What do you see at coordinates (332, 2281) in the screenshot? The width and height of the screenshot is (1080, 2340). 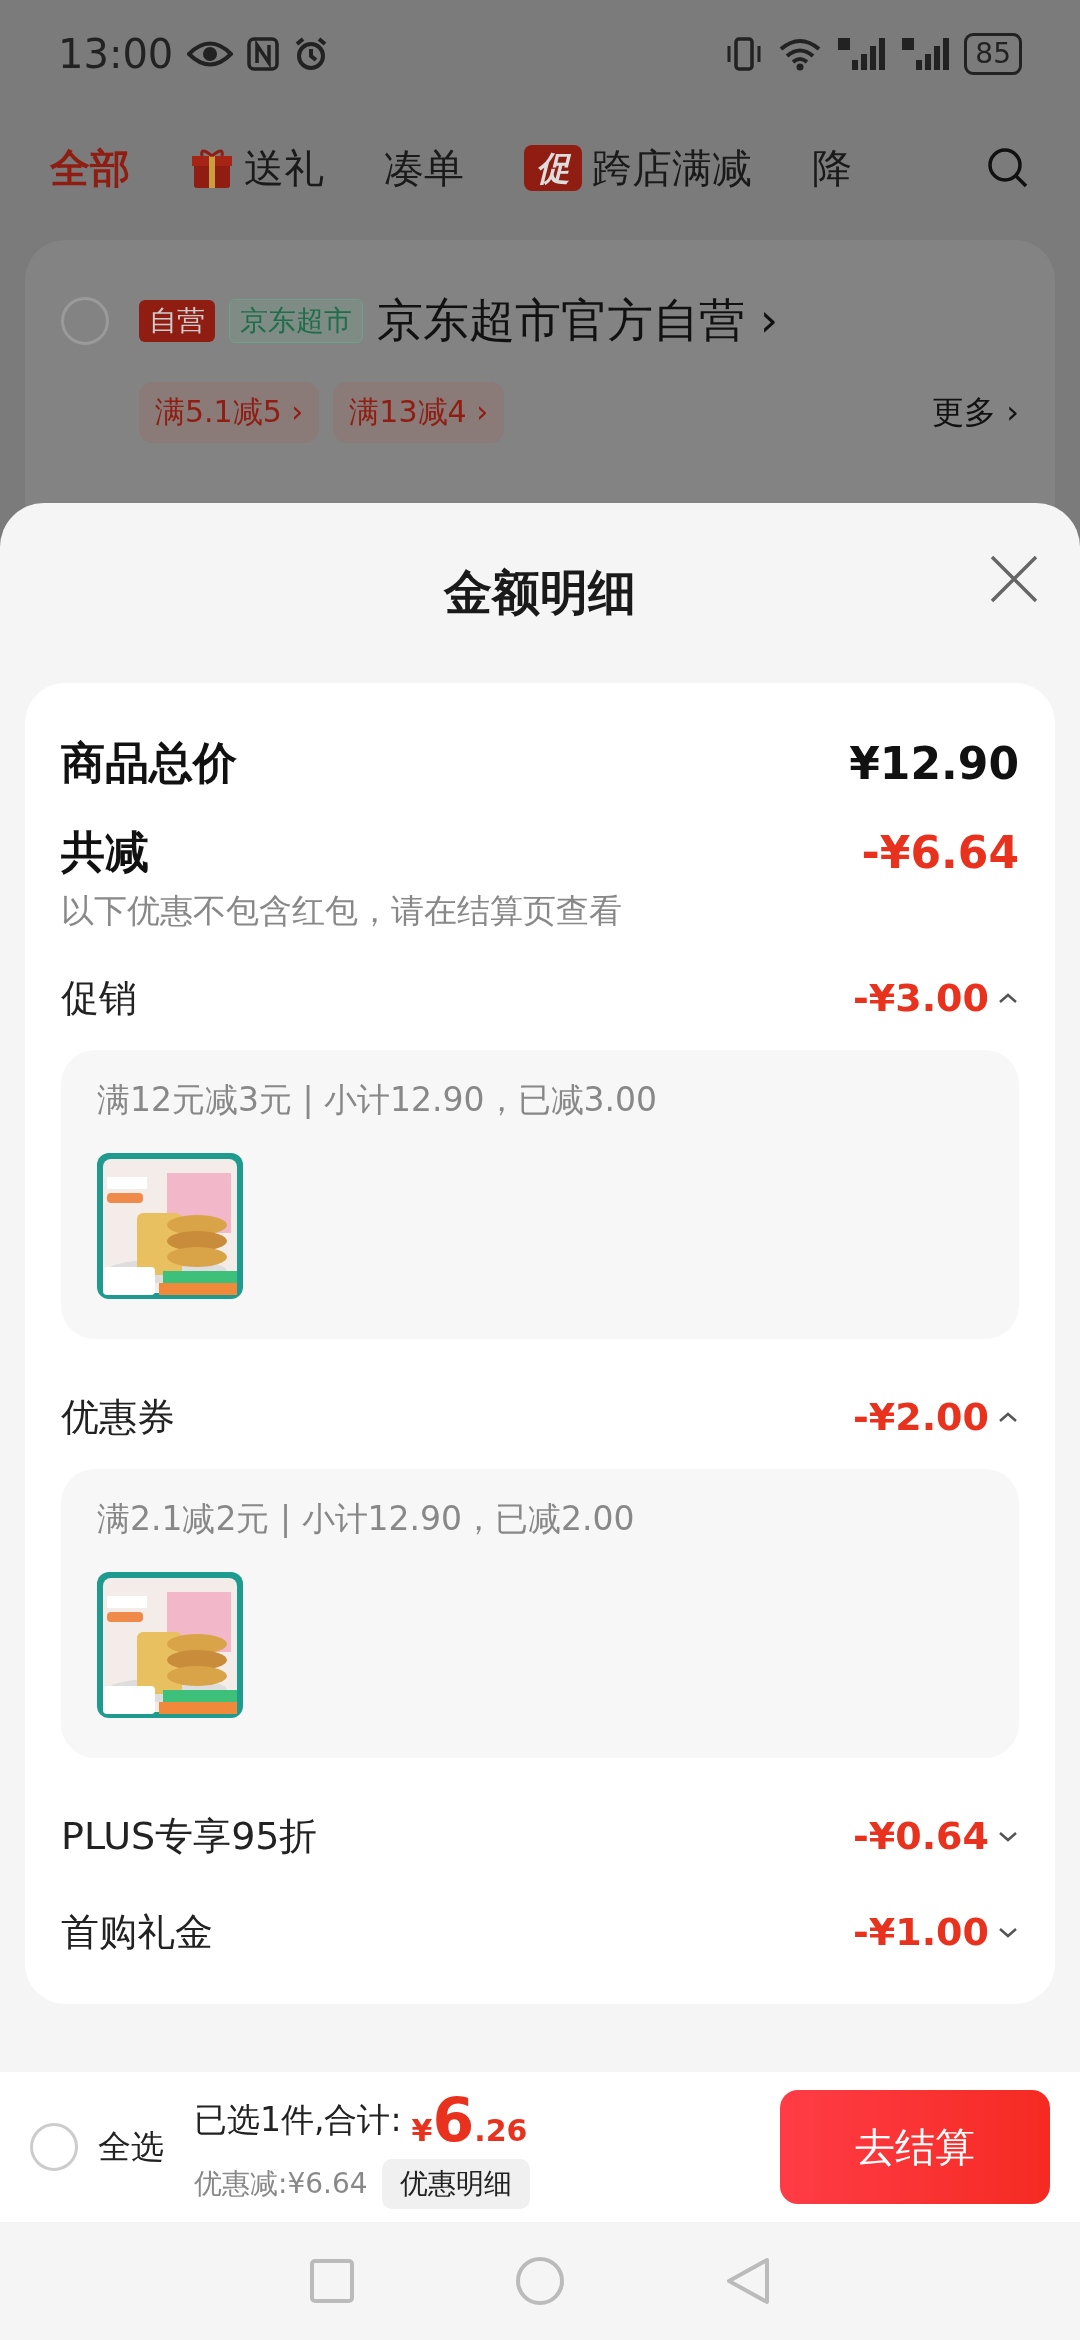 I see `recent-apps-icon` at bounding box center [332, 2281].